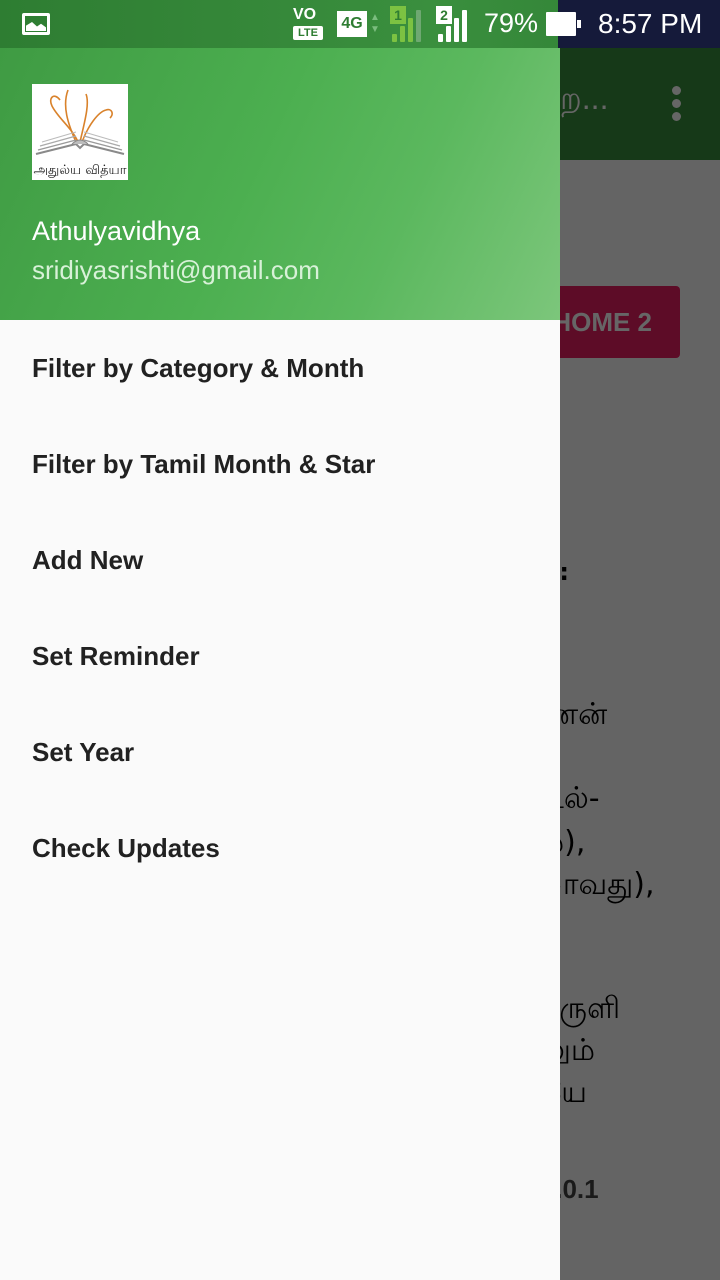 This screenshot has height=1280, width=720. What do you see at coordinates (176, 270) in the screenshot?
I see `user-email: sridiyasrishti@gmail.com` at bounding box center [176, 270].